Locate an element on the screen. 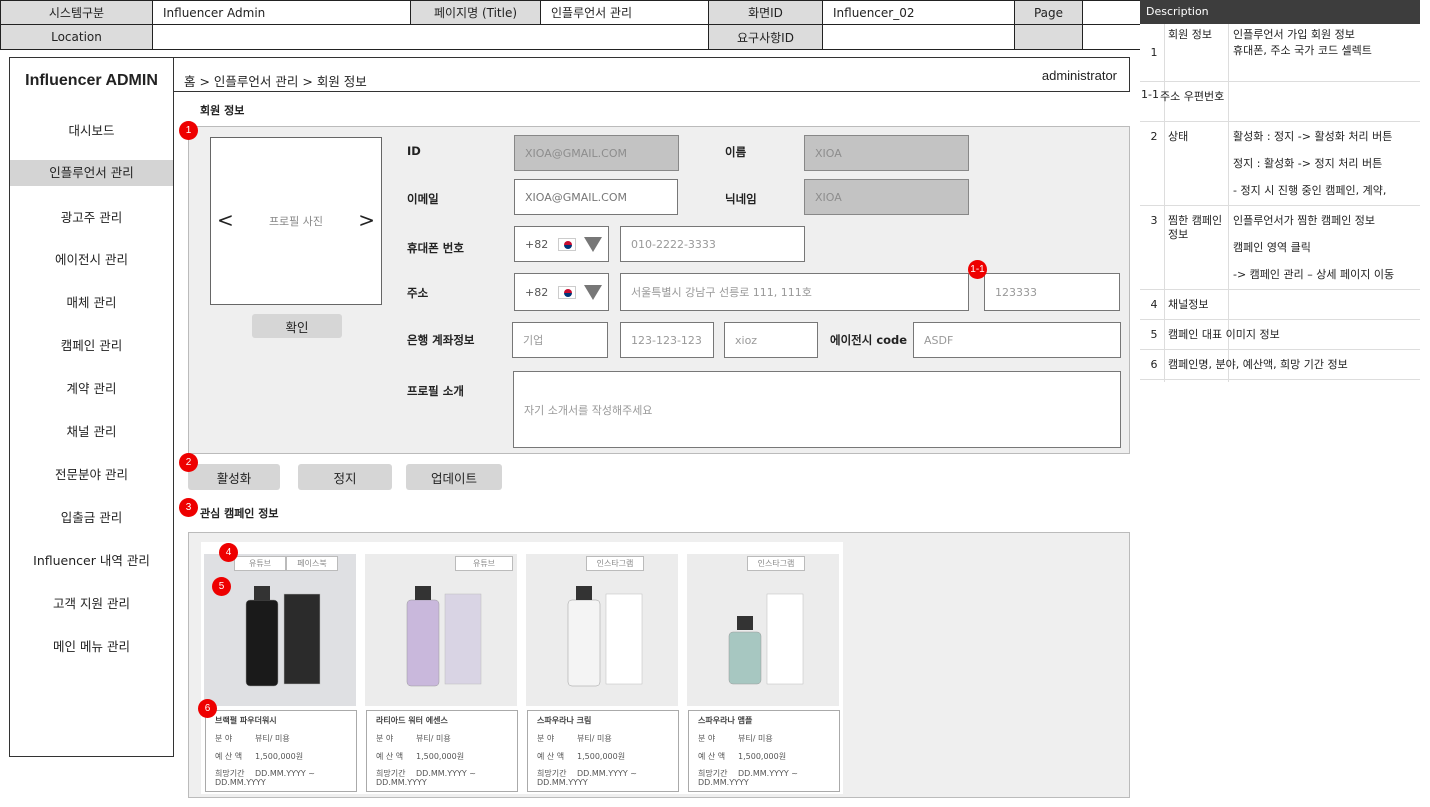  description-row: 5 캠페인 대표 이미지 정보 is located at coordinates (1280, 335).